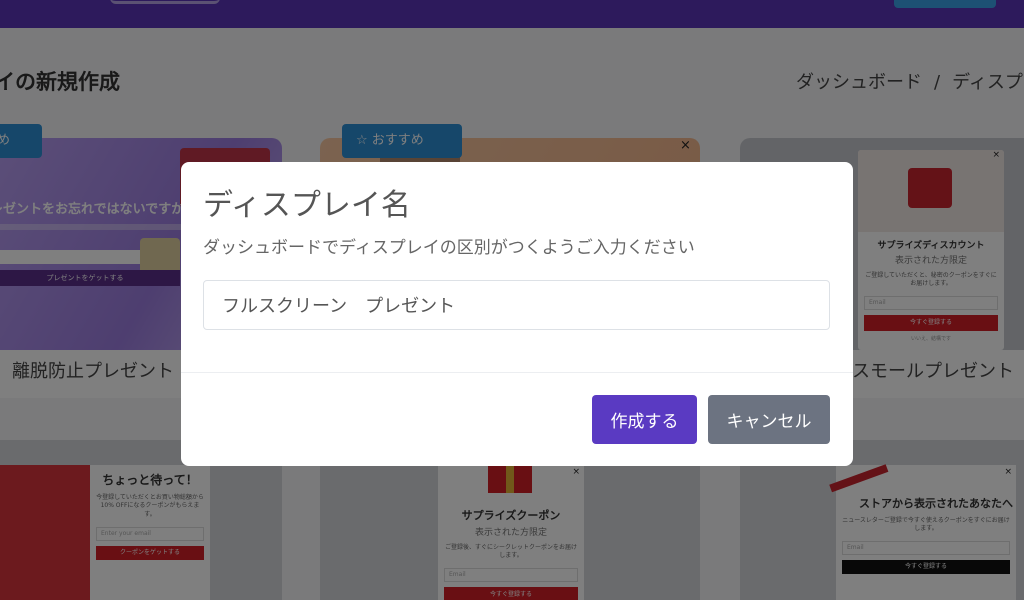 This screenshot has width=1024, height=600. I want to click on cancel-button: キャンセル, so click(769, 419).